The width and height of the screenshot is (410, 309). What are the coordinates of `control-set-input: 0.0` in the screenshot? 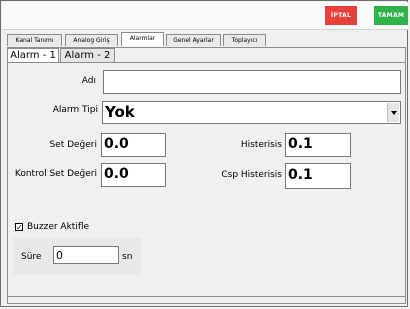 It's located at (133, 175).